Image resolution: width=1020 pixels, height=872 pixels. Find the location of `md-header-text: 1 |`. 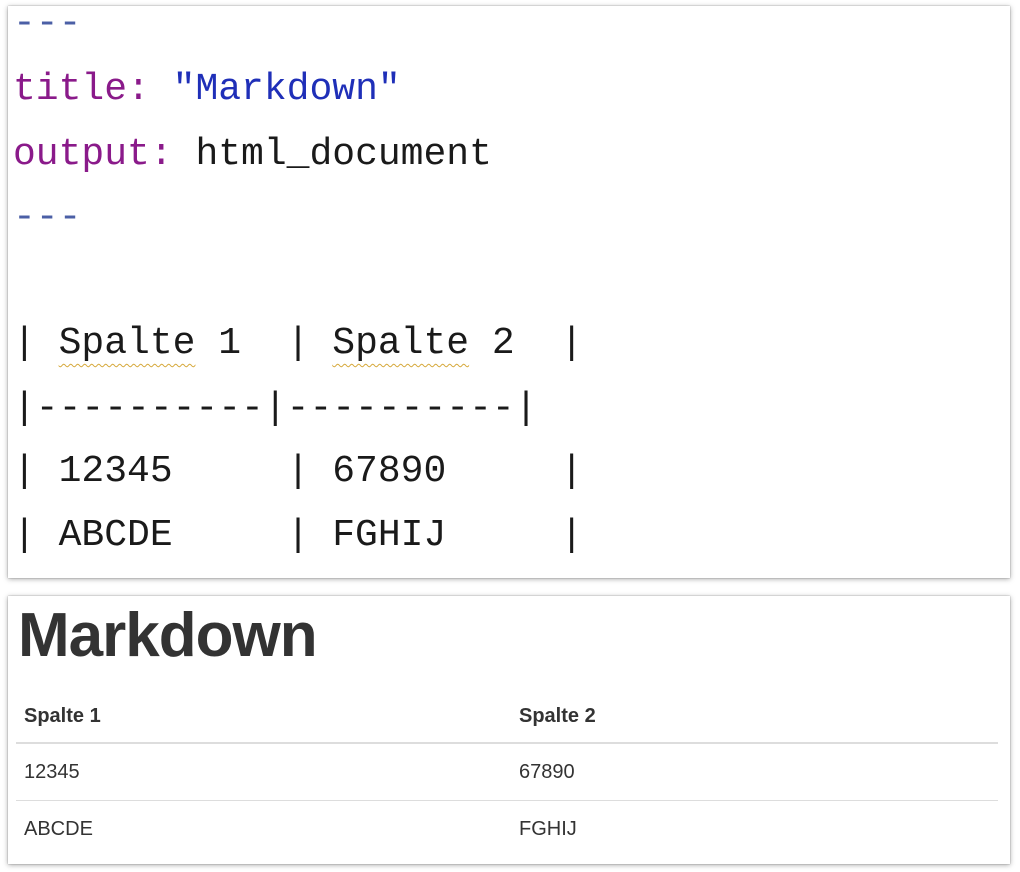

md-header-text: 1 | is located at coordinates (264, 343).